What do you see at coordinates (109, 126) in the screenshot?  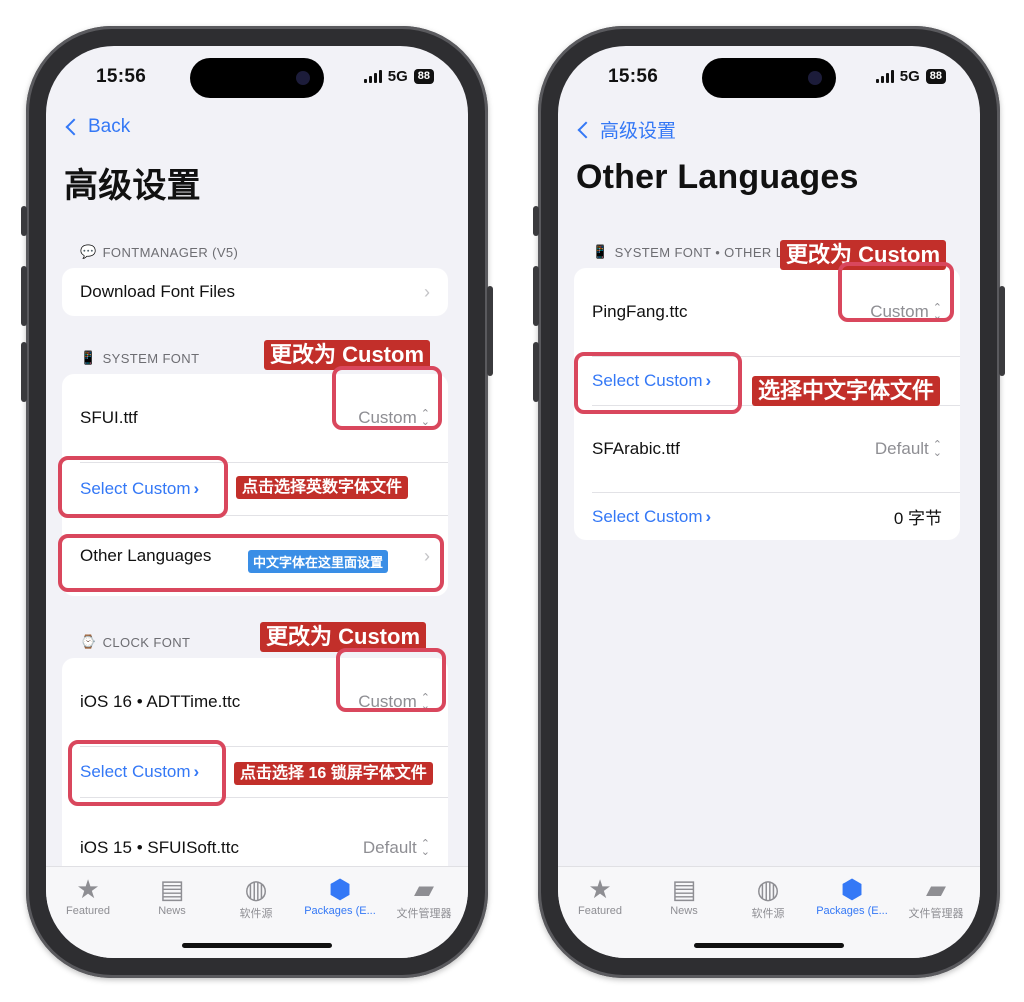 I see `back-label: Back` at bounding box center [109, 126].